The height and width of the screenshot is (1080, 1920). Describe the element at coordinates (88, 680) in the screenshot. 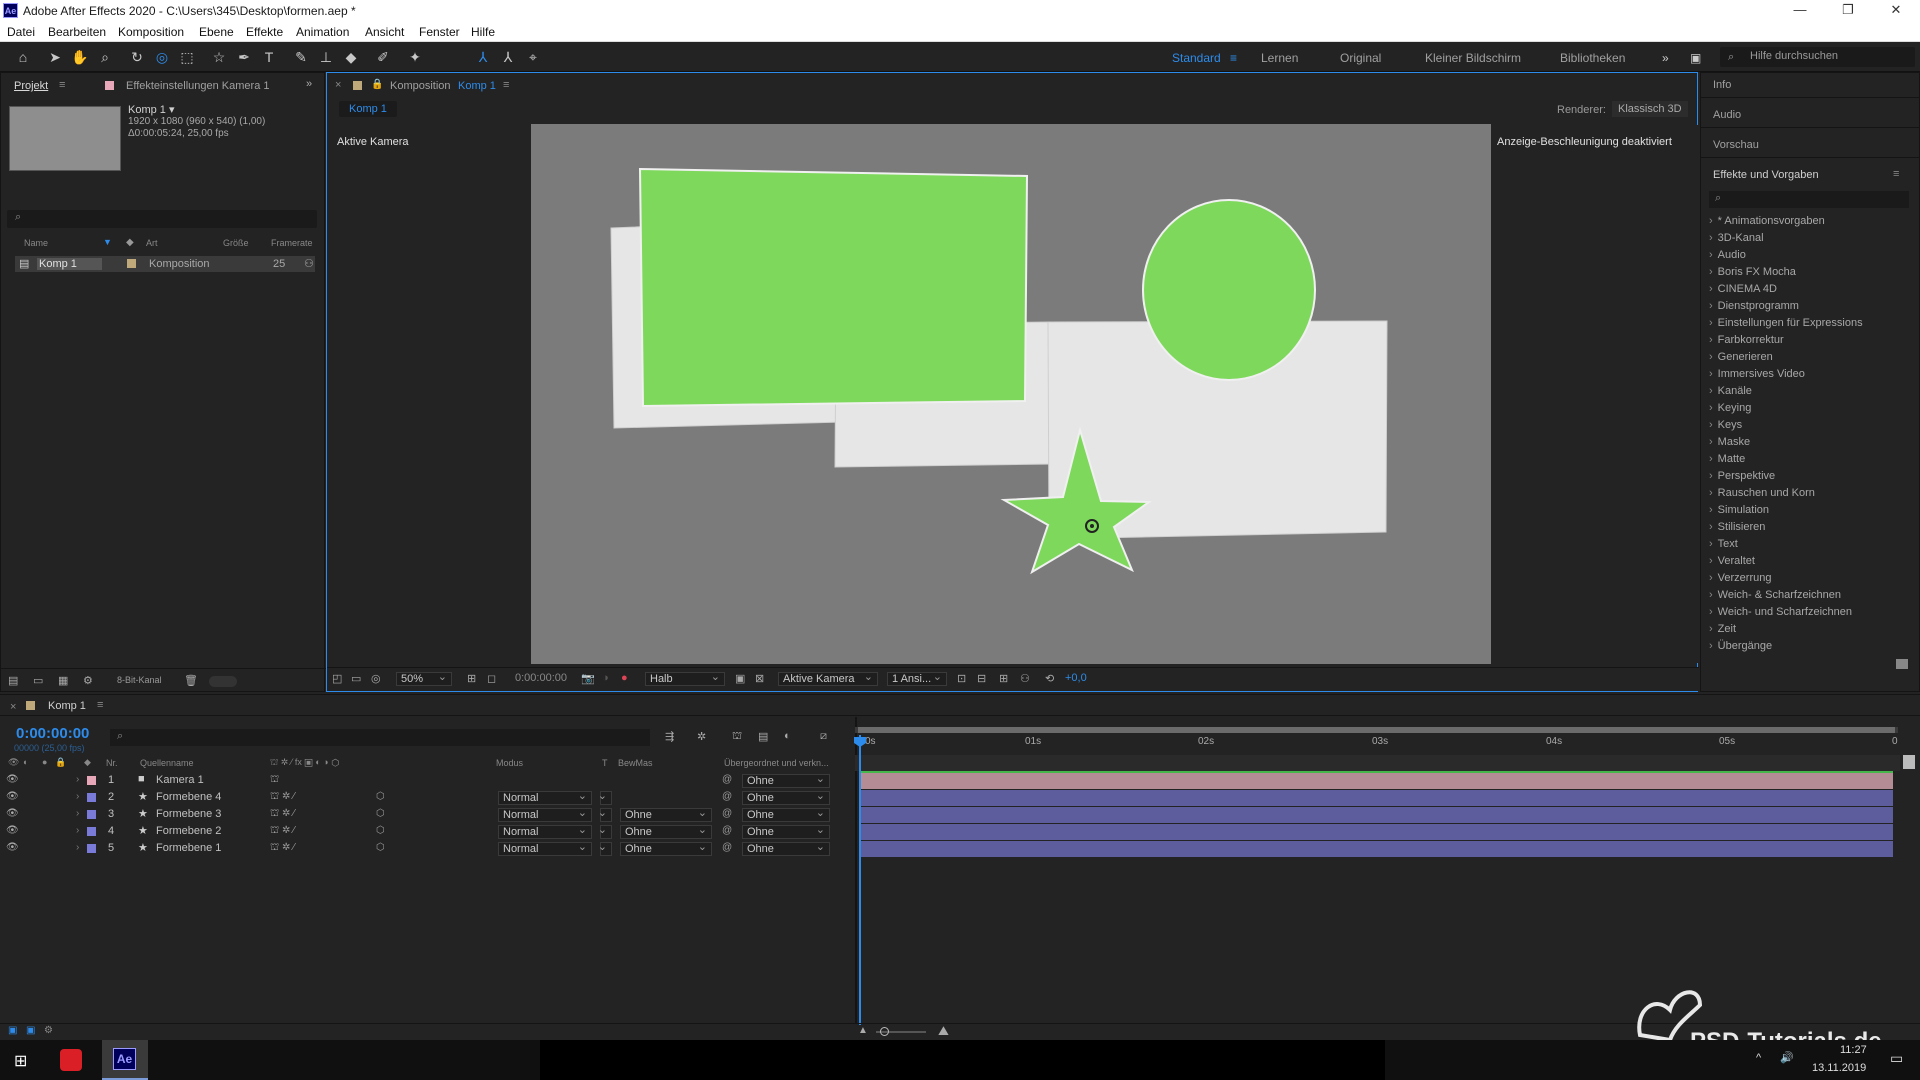

I see `settings-icon: ⚙` at that location.